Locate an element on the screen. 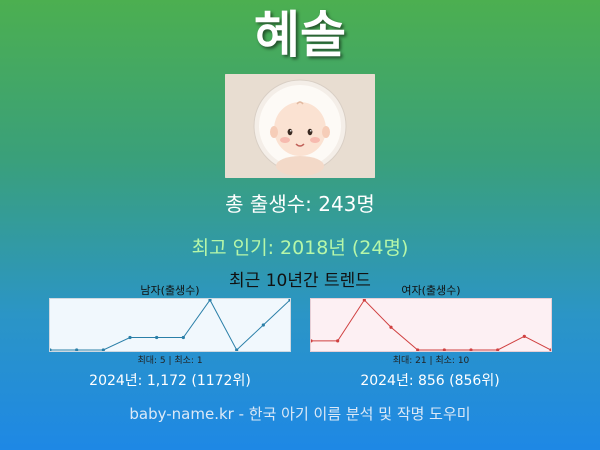 The height and width of the screenshot is (450, 600). peak-popularity-text: 최고 인기: 2018년 (24명) is located at coordinates (300, 248).